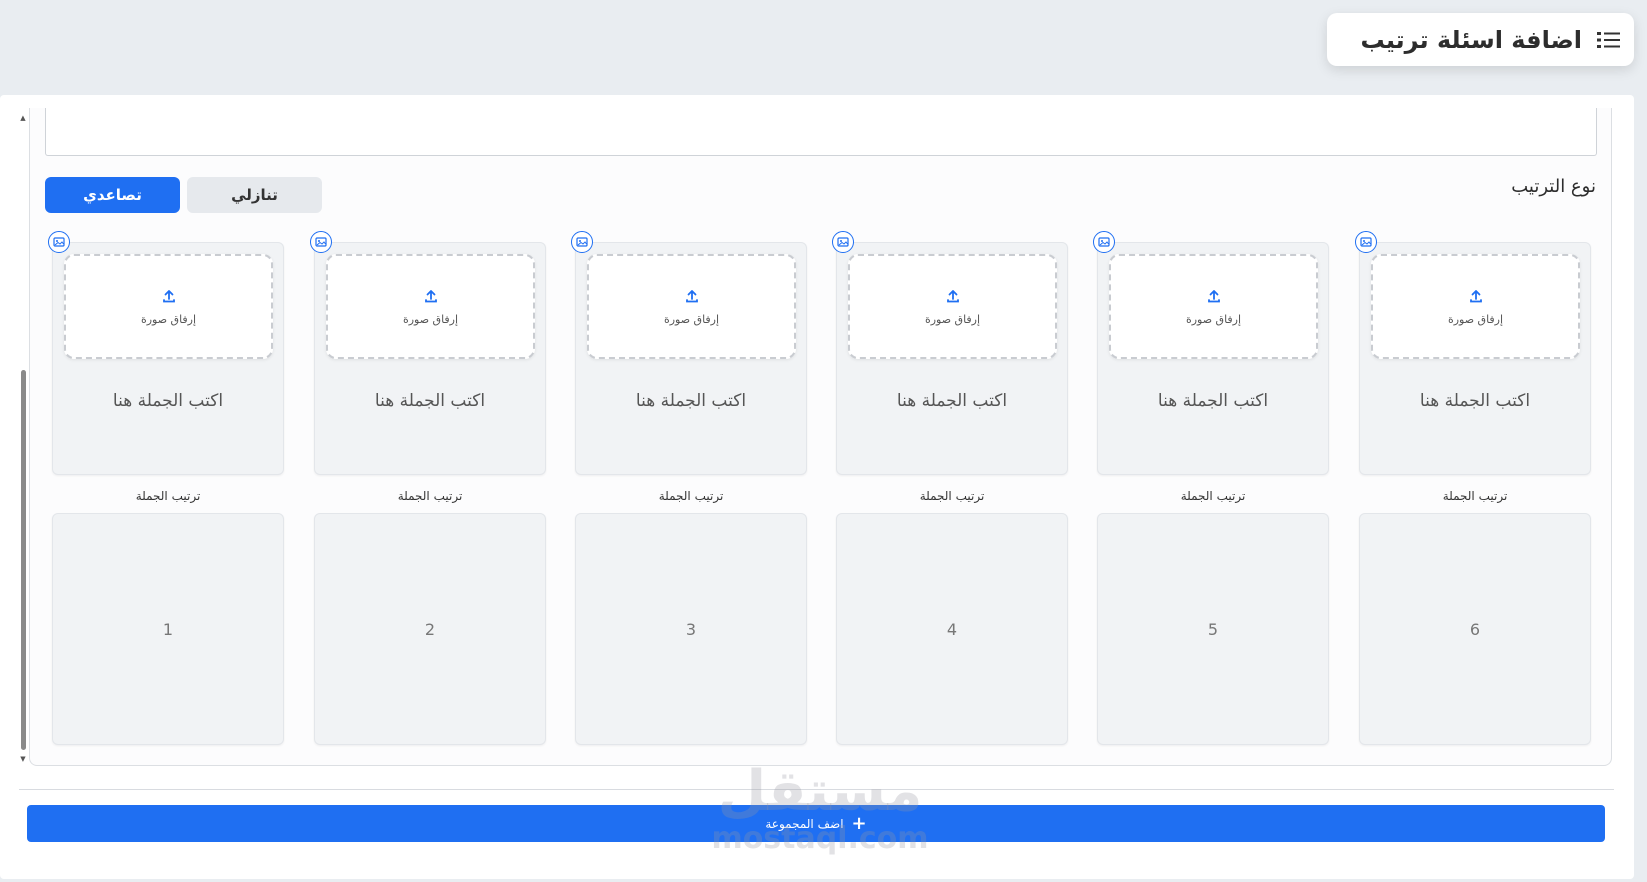 Image resolution: width=1647 pixels, height=882 pixels. I want to click on page-title: اضافة اسئلة ترتيب, so click(1471, 39).